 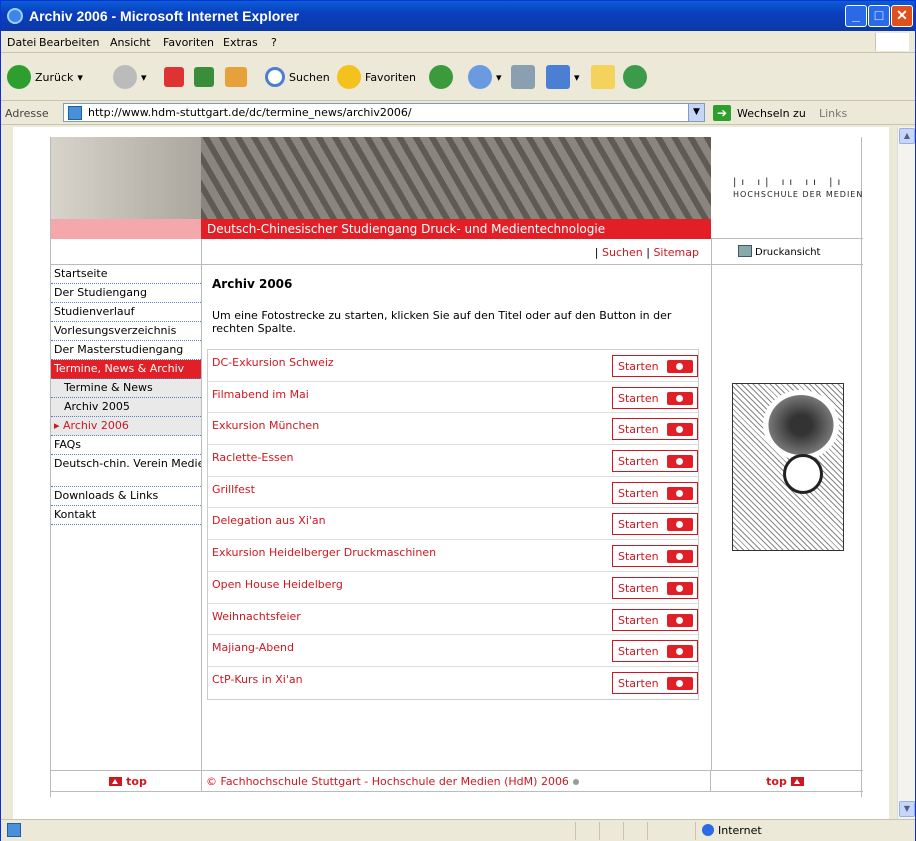 What do you see at coordinates (745, 251) in the screenshot?
I see `printer-icon` at bounding box center [745, 251].